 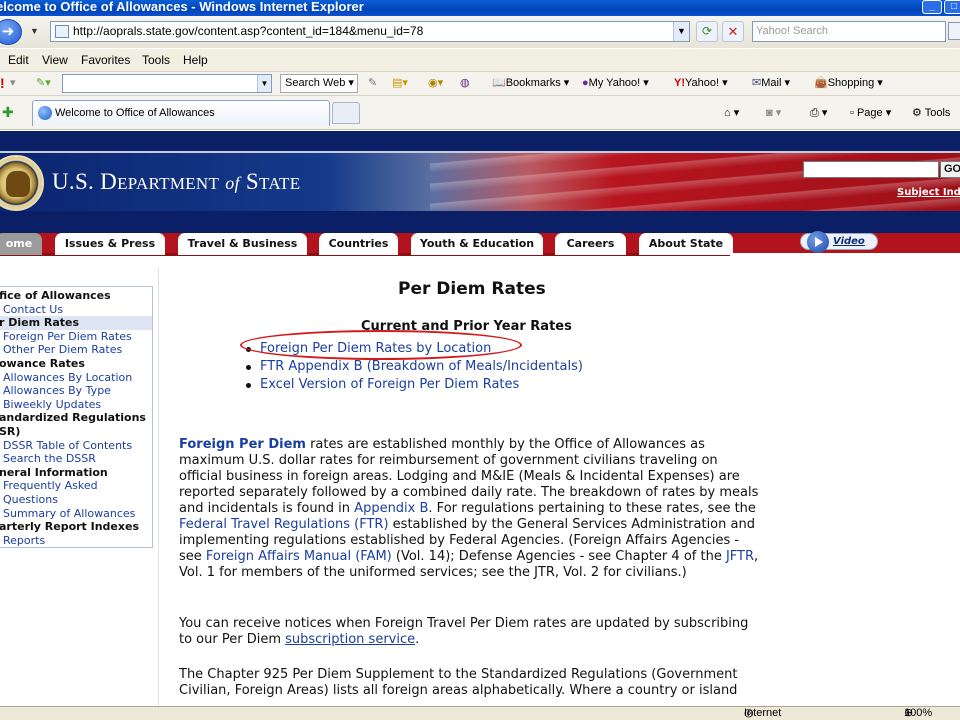 What do you see at coordinates (590, 244) in the screenshot?
I see `nav-tab-careers: Careers` at bounding box center [590, 244].